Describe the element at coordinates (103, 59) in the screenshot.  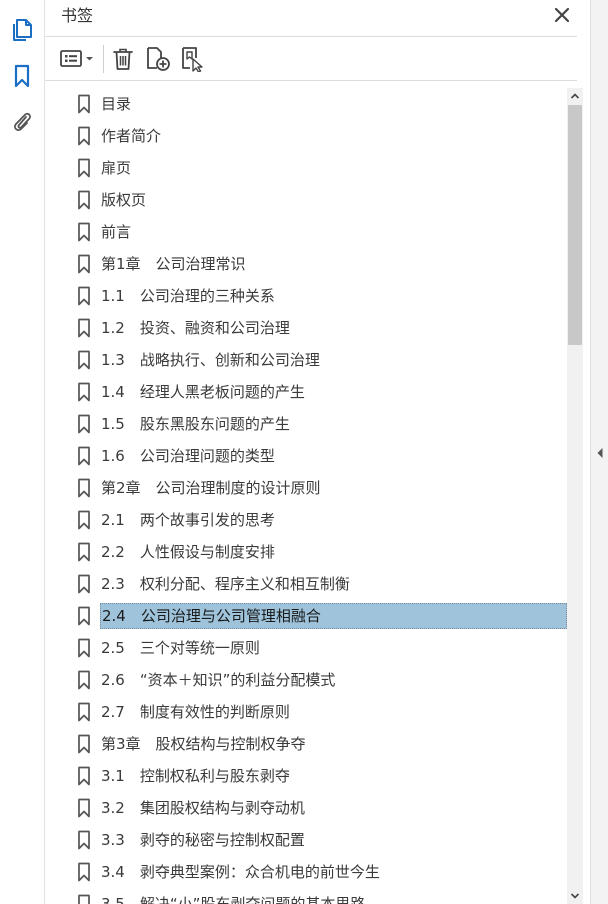
I see `toolbar-separator` at that location.